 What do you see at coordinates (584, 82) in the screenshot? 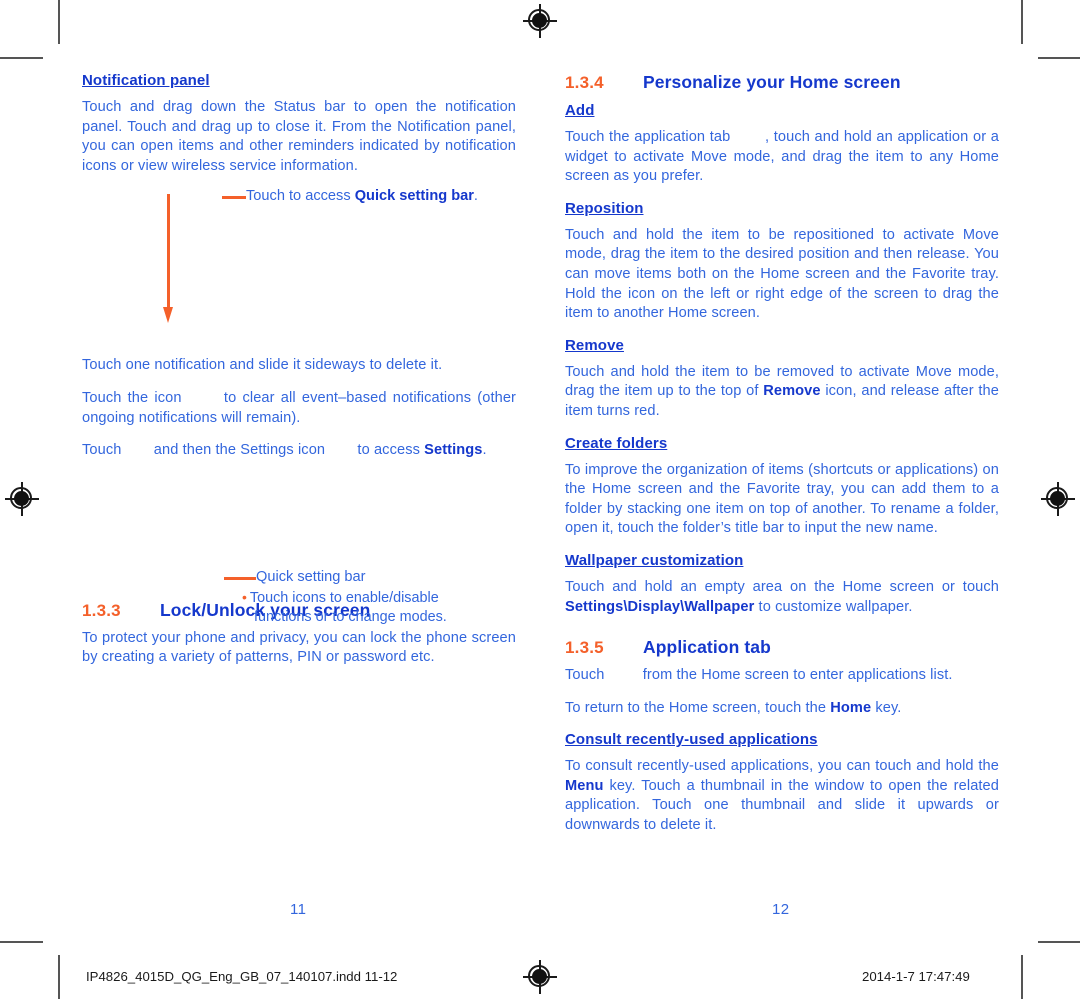
I see `section-number-134: 1.3.4` at bounding box center [584, 82].